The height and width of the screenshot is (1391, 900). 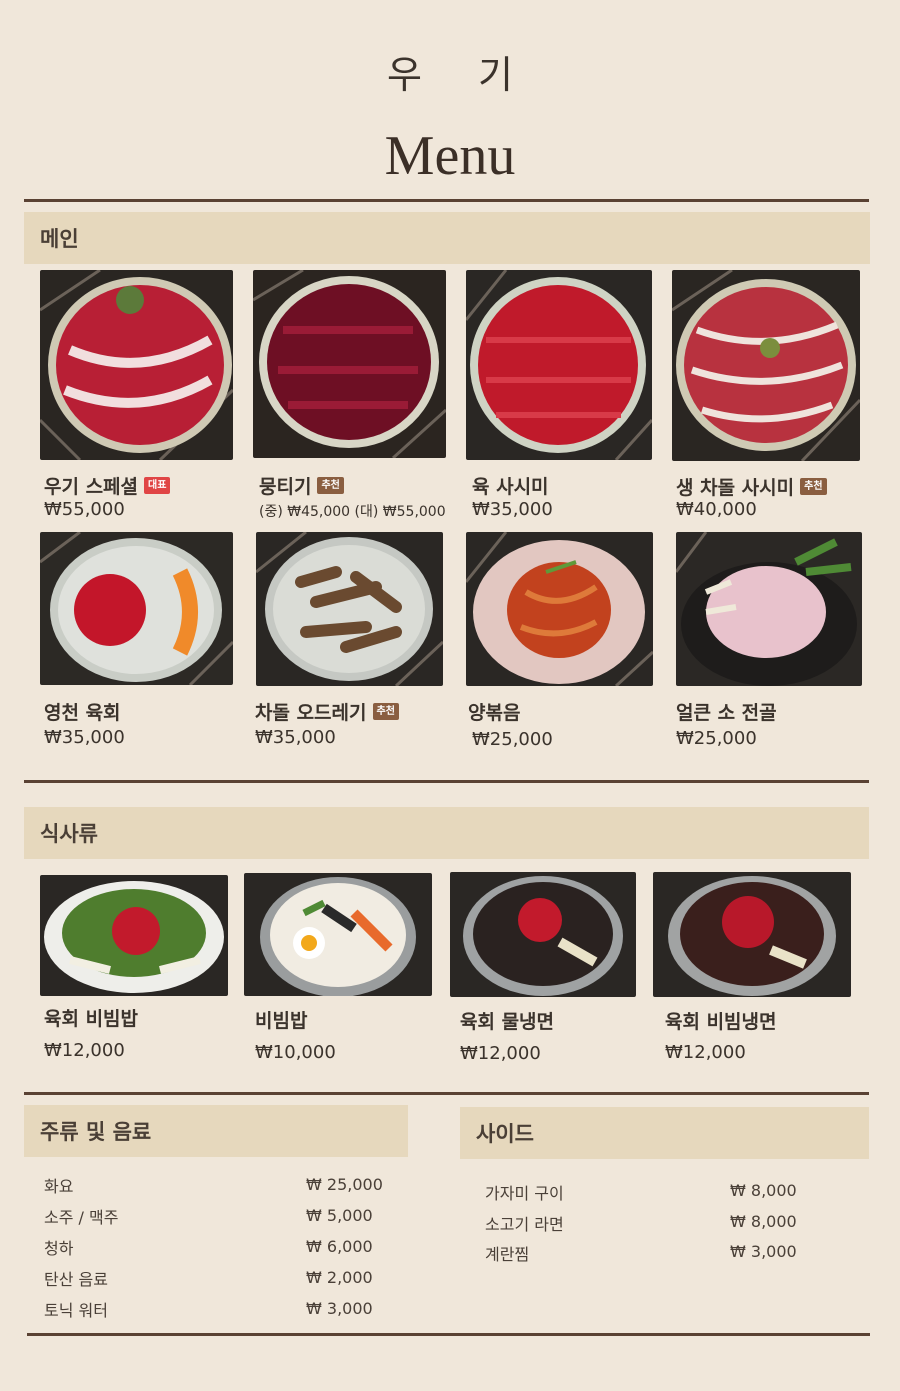 I want to click on section-title: 주류 및 음료, so click(x=96, y=1132).